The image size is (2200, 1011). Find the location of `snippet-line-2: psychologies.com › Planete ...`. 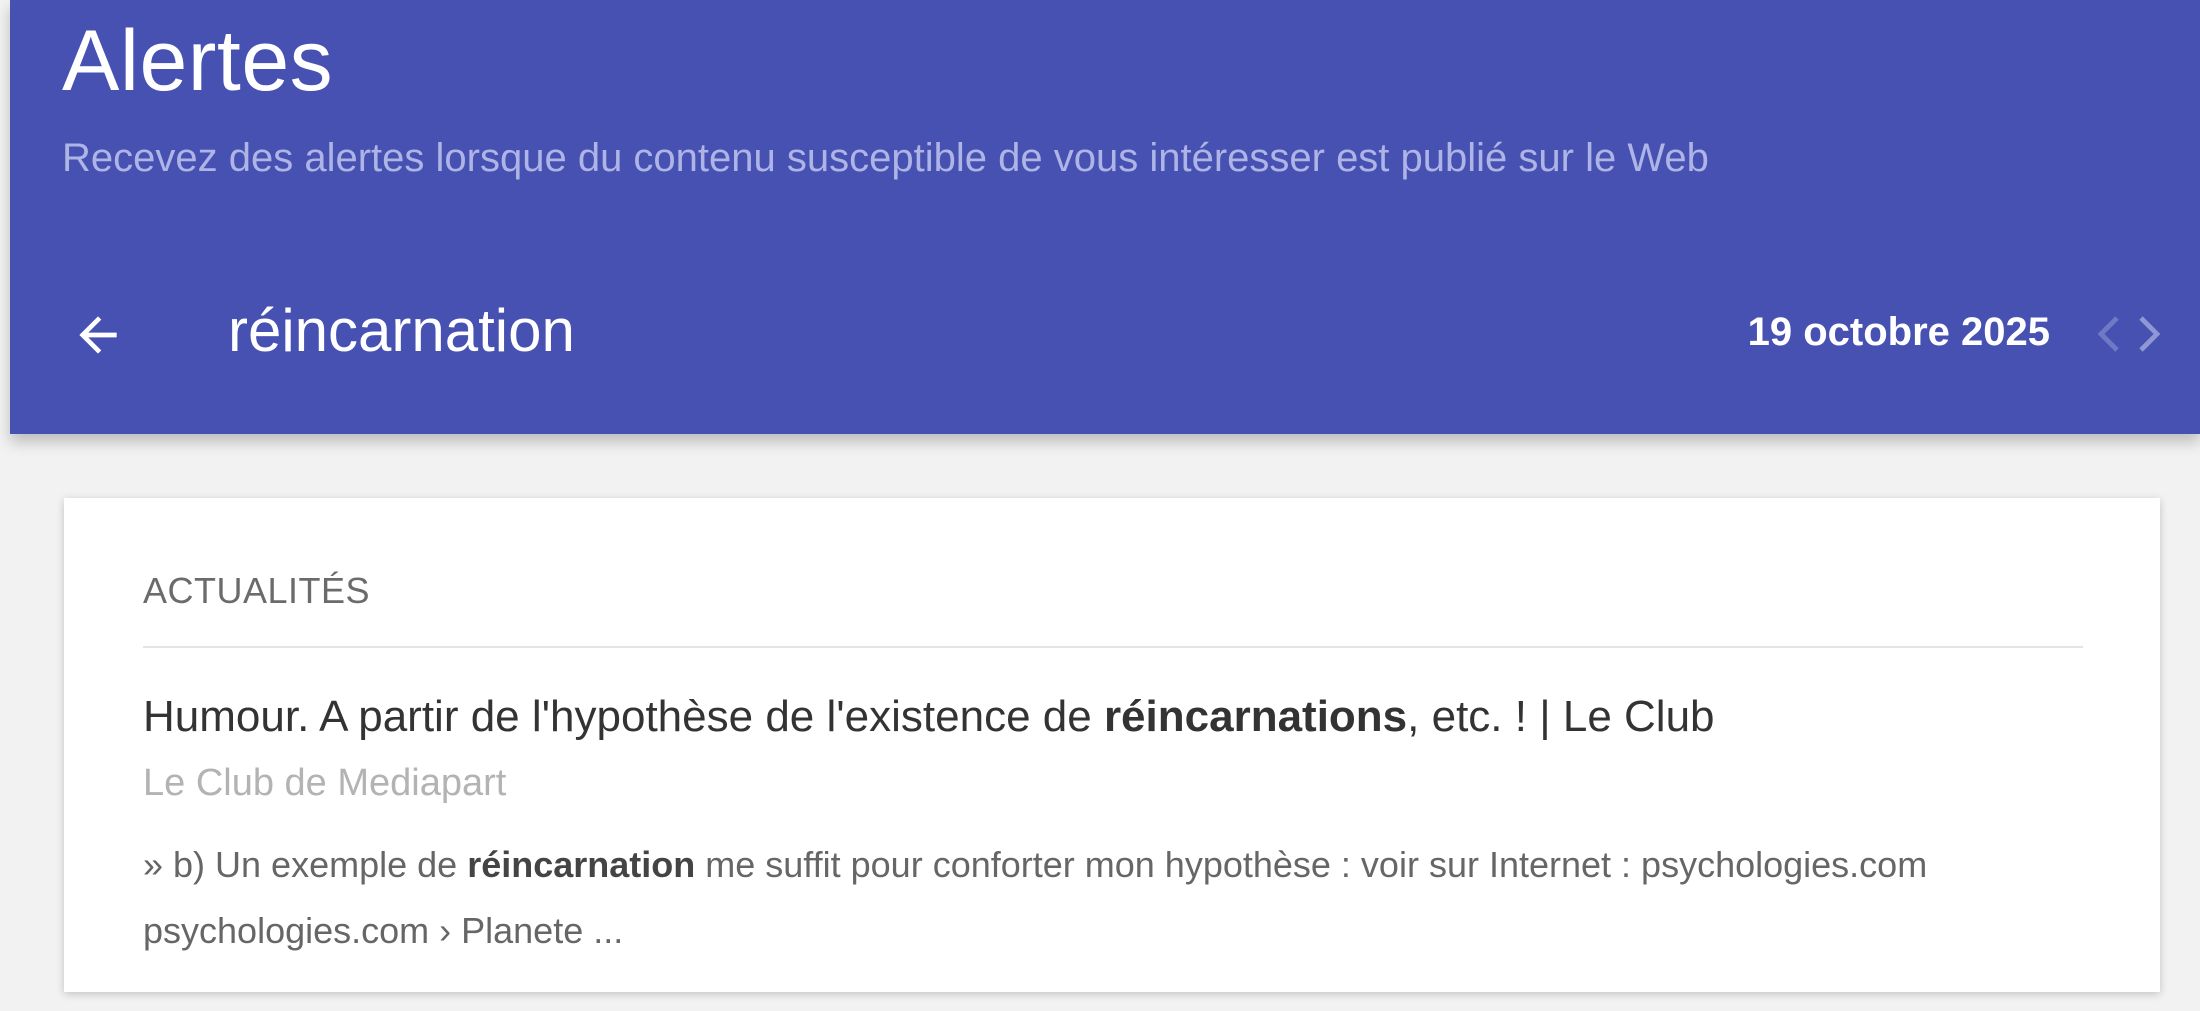

snippet-line-2: psychologies.com › Planete ... is located at coordinates (383, 930).